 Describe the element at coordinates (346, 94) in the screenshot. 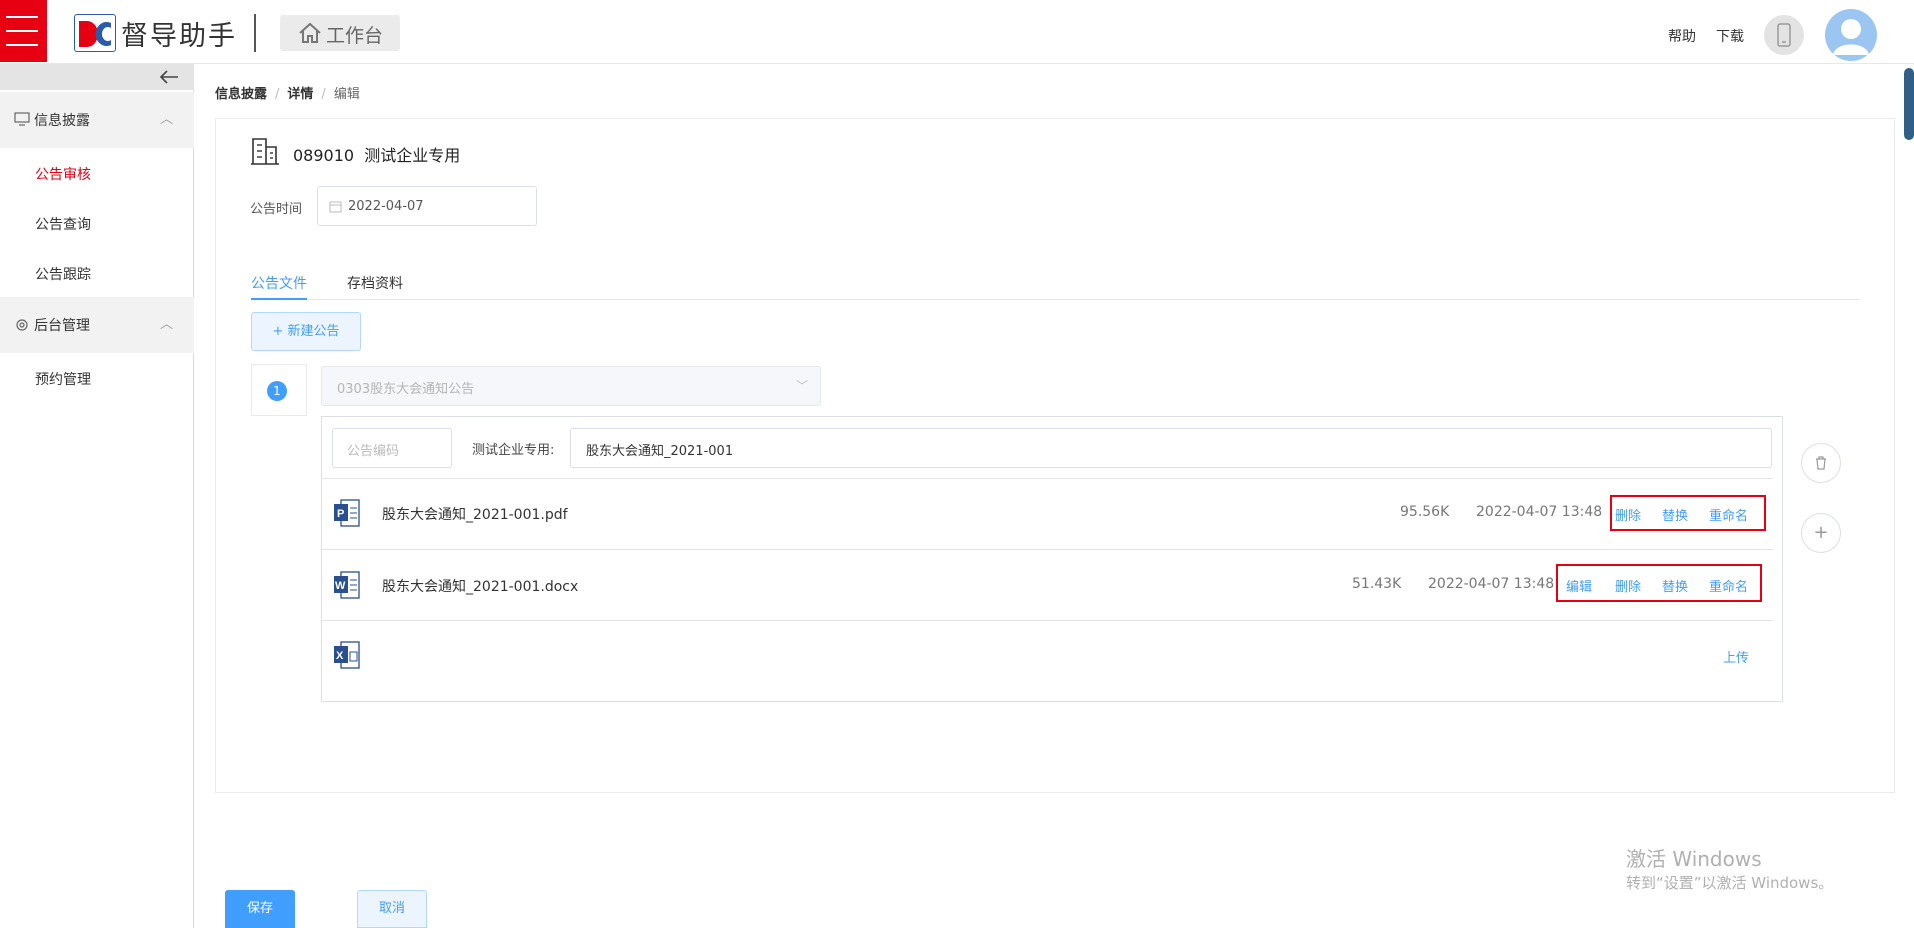

I see `breadcrumb-current: 编辑` at that location.